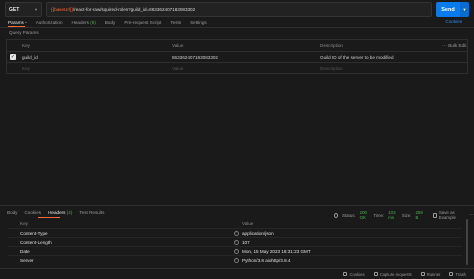 This screenshot has height=279, width=474. What do you see at coordinates (32, 212) in the screenshot?
I see `resp-tab-cookies: Cookies` at bounding box center [32, 212].